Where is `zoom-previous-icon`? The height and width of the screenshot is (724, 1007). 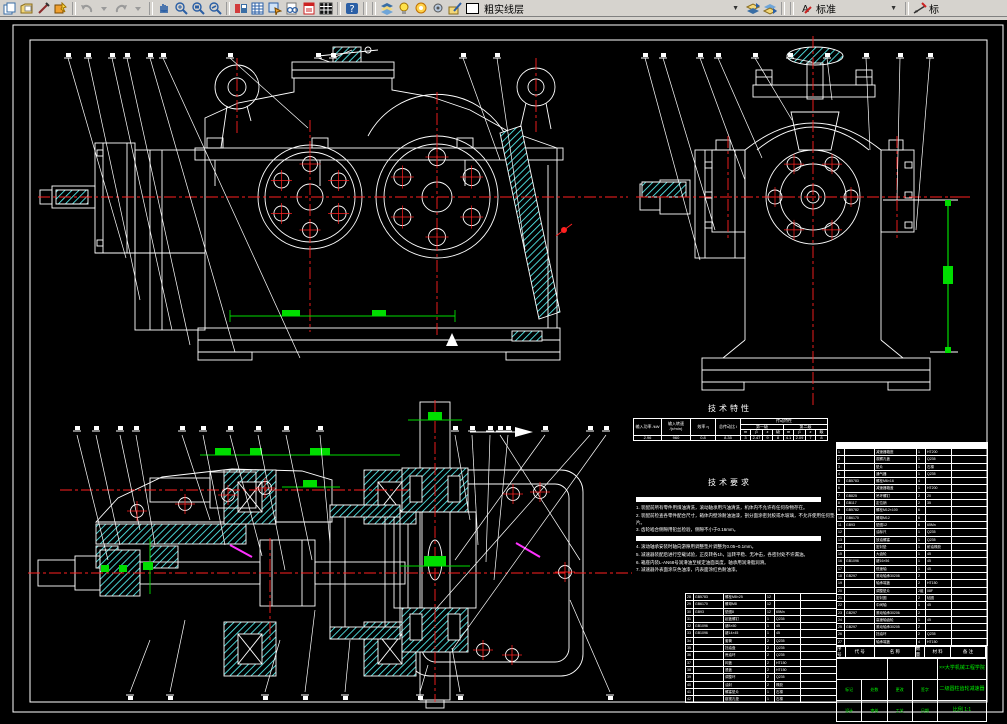 zoom-previous-icon is located at coordinates (215, 8).